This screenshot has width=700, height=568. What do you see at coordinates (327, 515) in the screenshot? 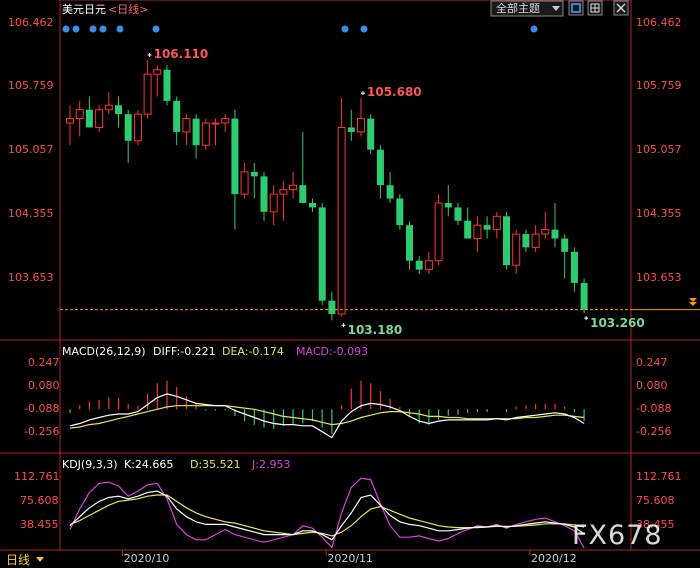
I see `kdj-d-line` at bounding box center [327, 515].